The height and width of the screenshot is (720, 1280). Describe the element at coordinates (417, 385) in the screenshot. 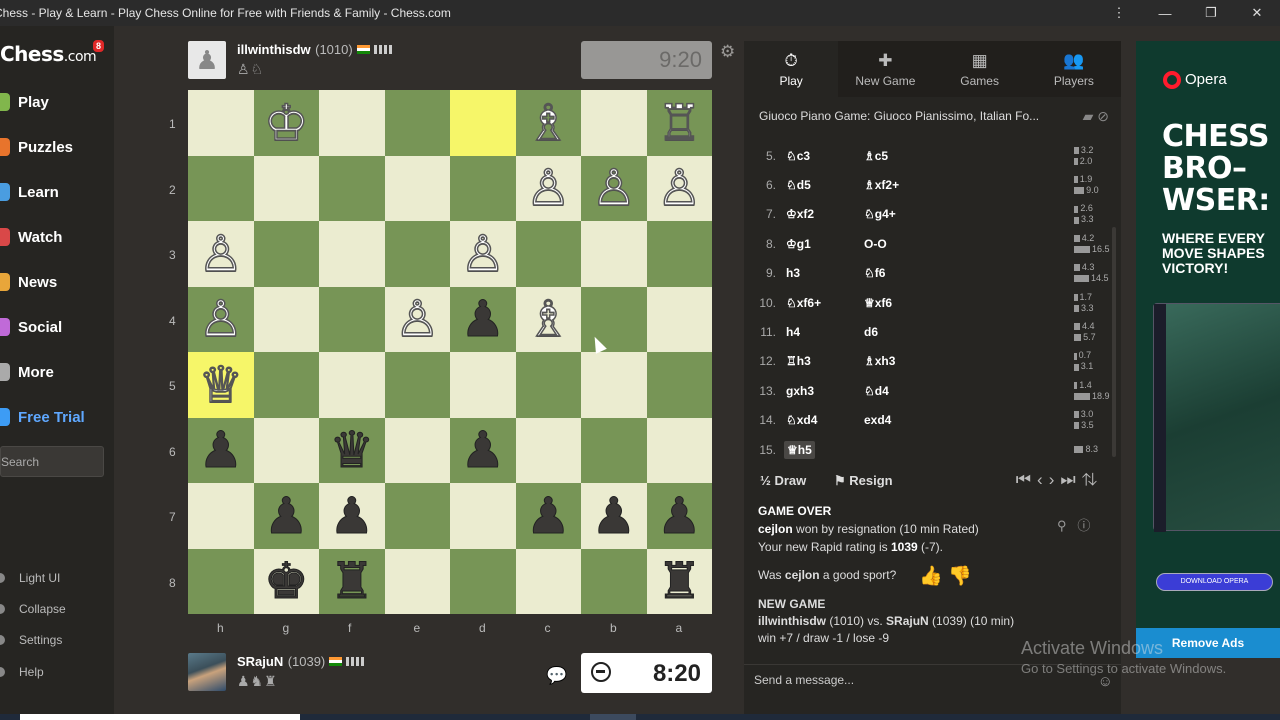

I see `square-e5` at that location.